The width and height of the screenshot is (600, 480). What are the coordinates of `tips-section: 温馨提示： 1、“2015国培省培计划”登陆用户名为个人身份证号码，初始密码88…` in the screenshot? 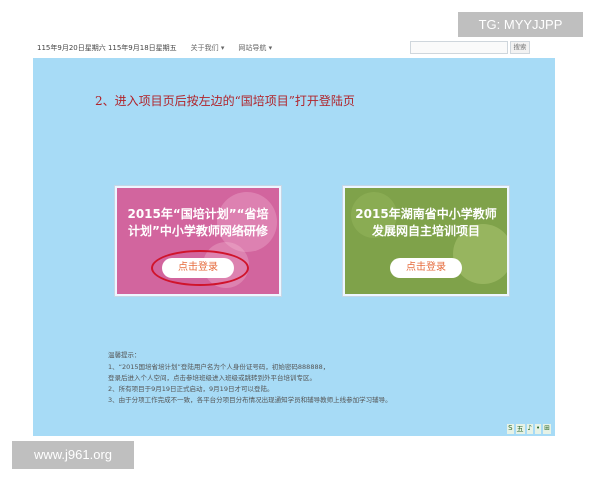 It's located at (250, 378).